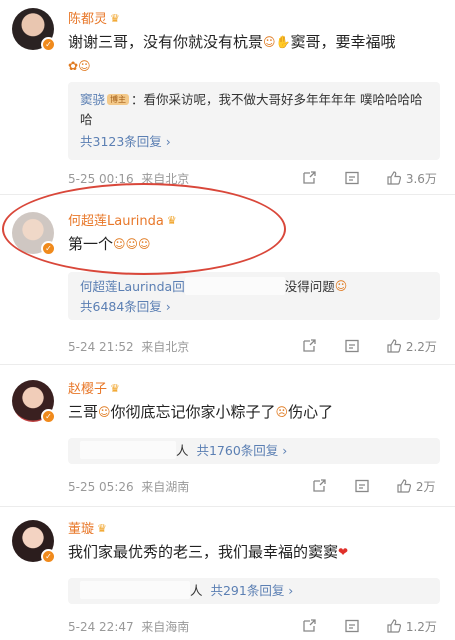 Image resolution: width=455 pixels, height=640 pixels. I want to click on reply-text: 窦骁 博主 ：看你采访呢，我不做大哥好多年年年年 噗哈哈哈哈哈, so click(251, 109).